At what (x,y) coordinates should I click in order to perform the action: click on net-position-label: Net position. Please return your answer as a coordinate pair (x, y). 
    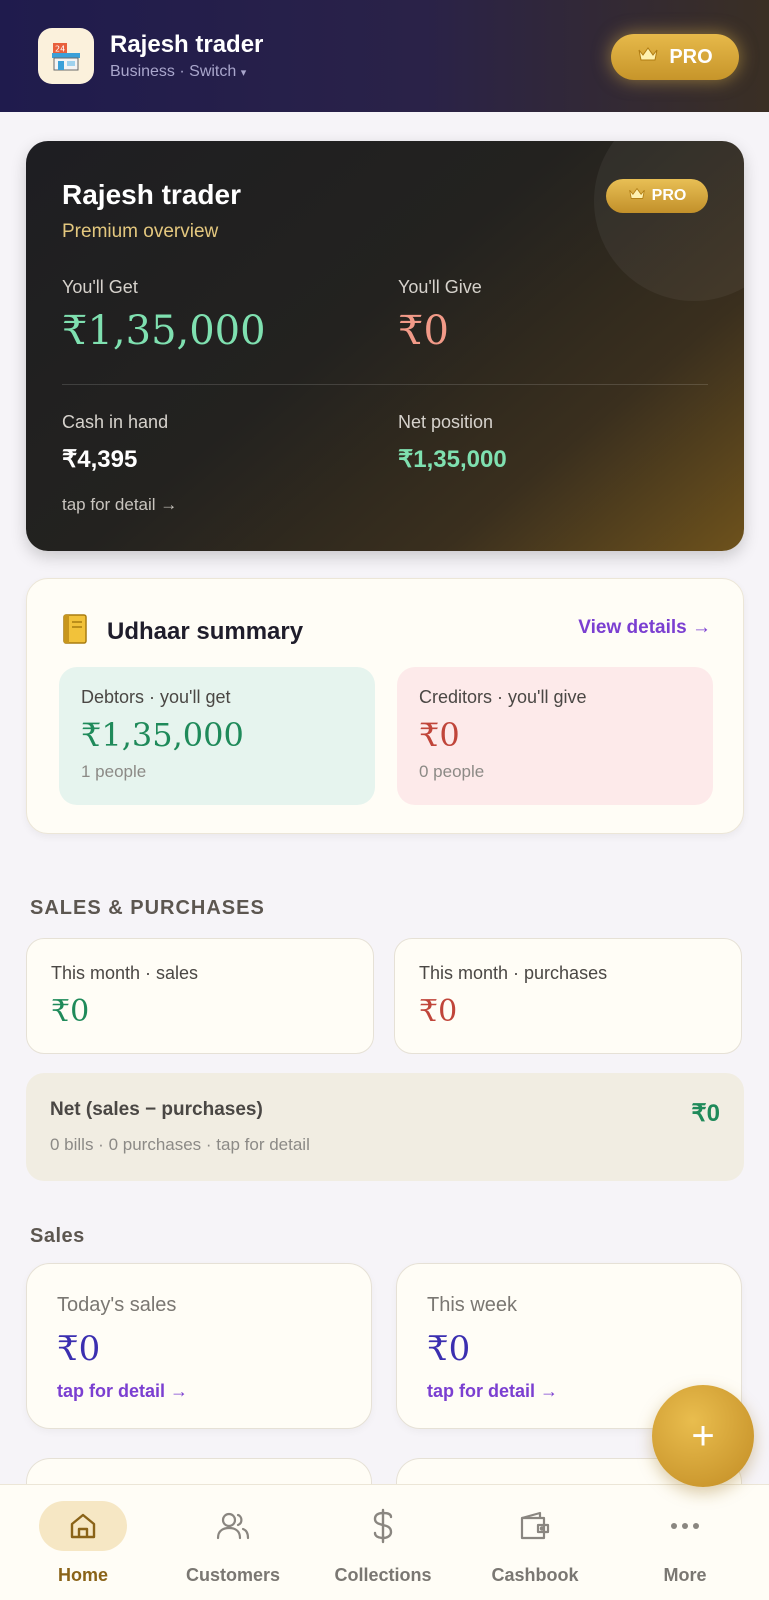
    Looking at the image, I should click on (446, 422).